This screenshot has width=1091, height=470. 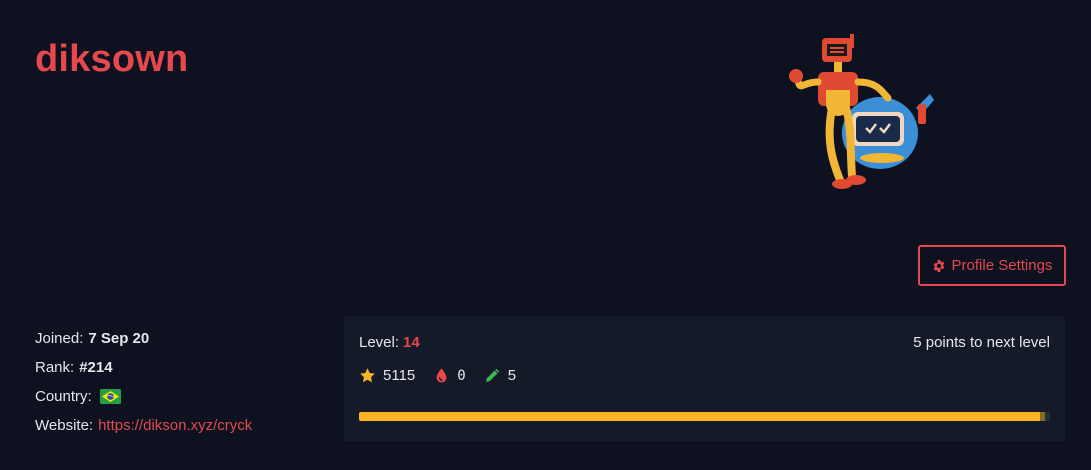 What do you see at coordinates (379, 342) in the screenshot?
I see `level-text: Level:` at bounding box center [379, 342].